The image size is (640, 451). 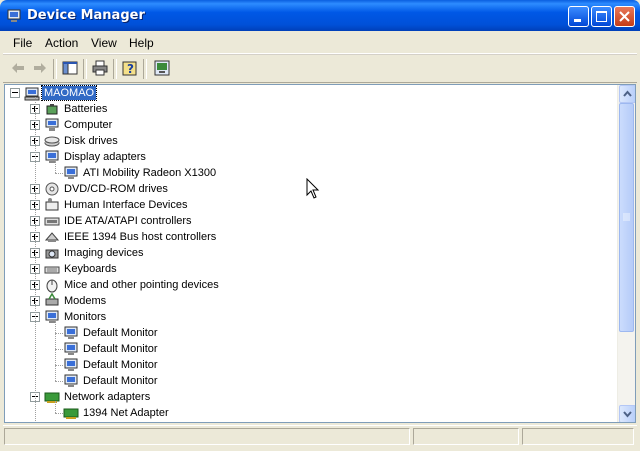 What do you see at coordinates (69, 93) in the screenshot?
I see `tree-root-label: MAOMAO` at bounding box center [69, 93].